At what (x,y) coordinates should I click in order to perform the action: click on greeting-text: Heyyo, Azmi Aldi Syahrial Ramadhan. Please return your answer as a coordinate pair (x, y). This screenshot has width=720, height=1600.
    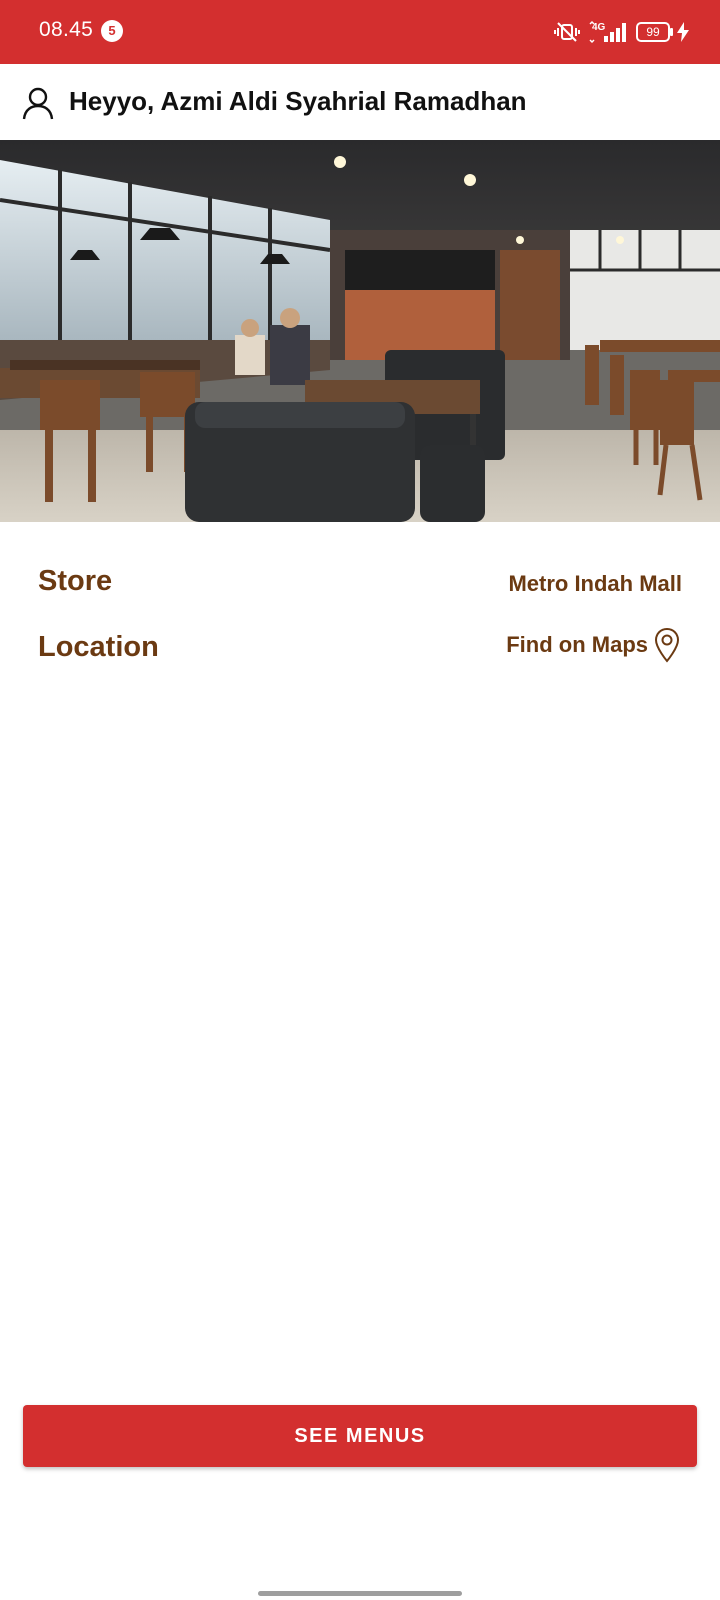
    Looking at the image, I should click on (298, 101).